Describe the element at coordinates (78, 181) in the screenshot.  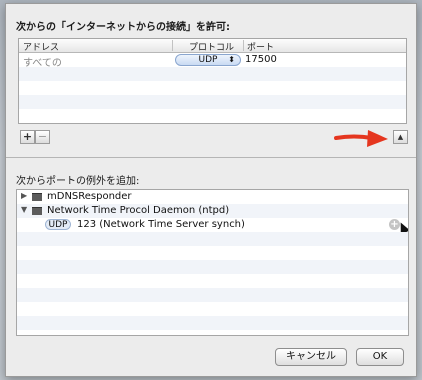
I see `port-exceptions-title: 次からポートの例外を追加:` at that location.